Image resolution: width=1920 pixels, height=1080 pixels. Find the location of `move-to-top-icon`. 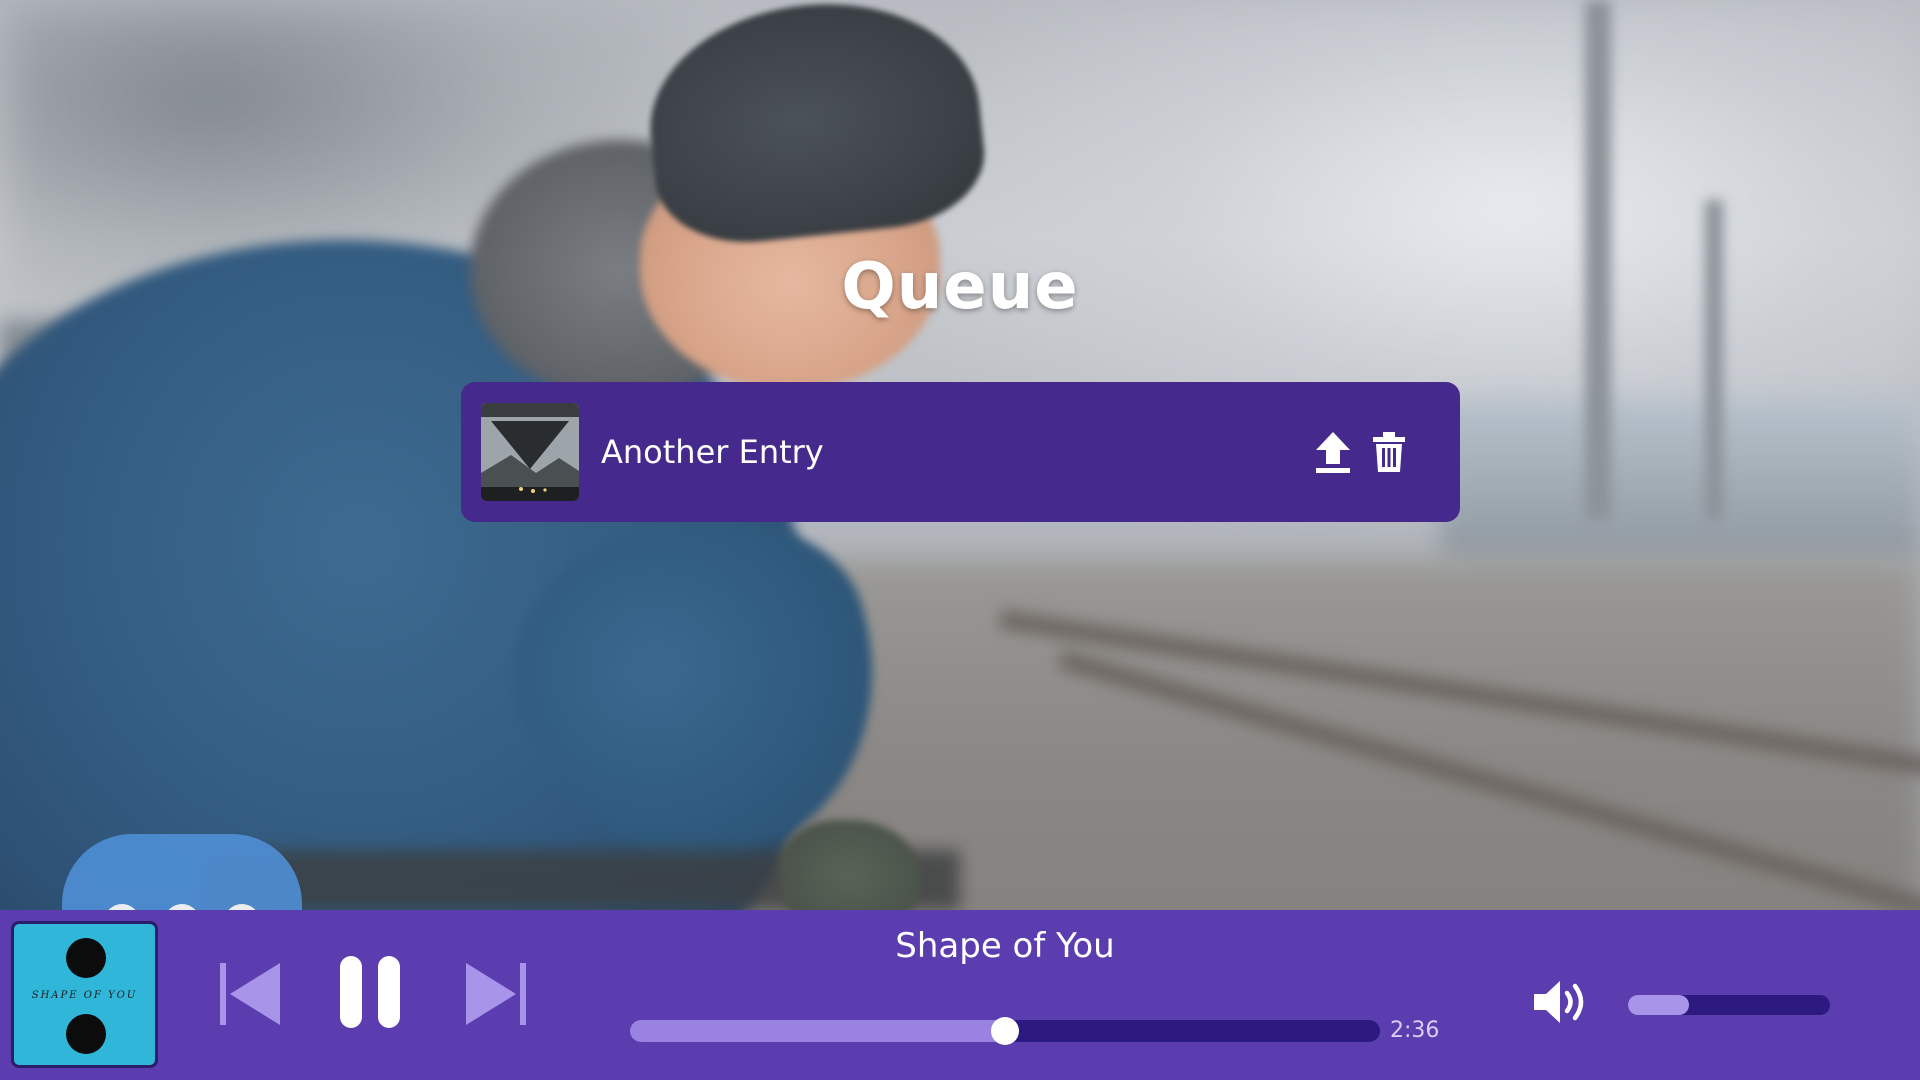

move-to-top-icon is located at coordinates (1333, 452).